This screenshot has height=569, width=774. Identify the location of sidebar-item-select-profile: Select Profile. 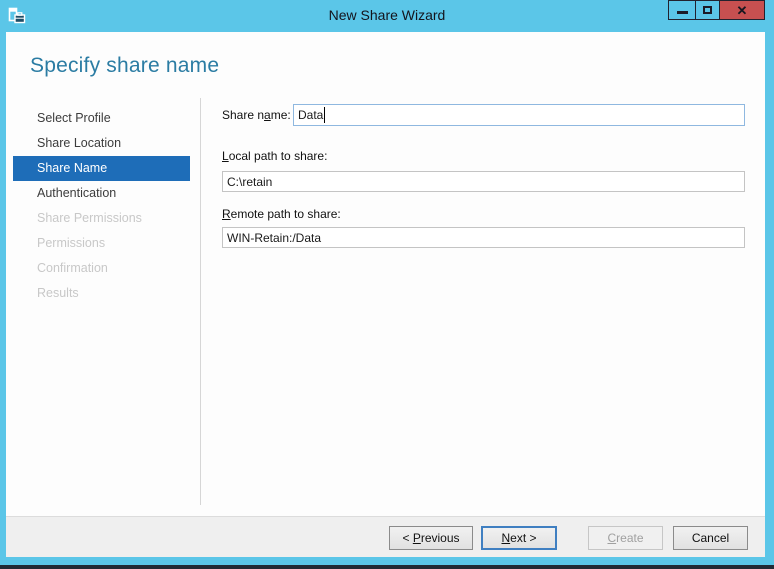
(101, 118).